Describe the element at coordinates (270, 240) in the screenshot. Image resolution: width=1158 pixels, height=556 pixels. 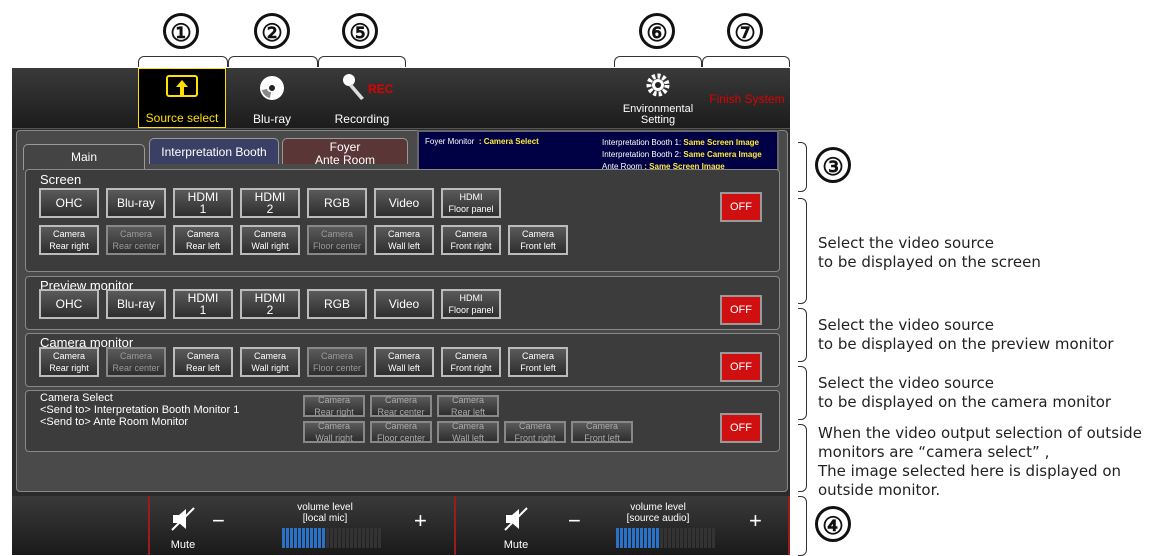
I see `screen-camera-wall-right-button: Camera Wall right` at that location.